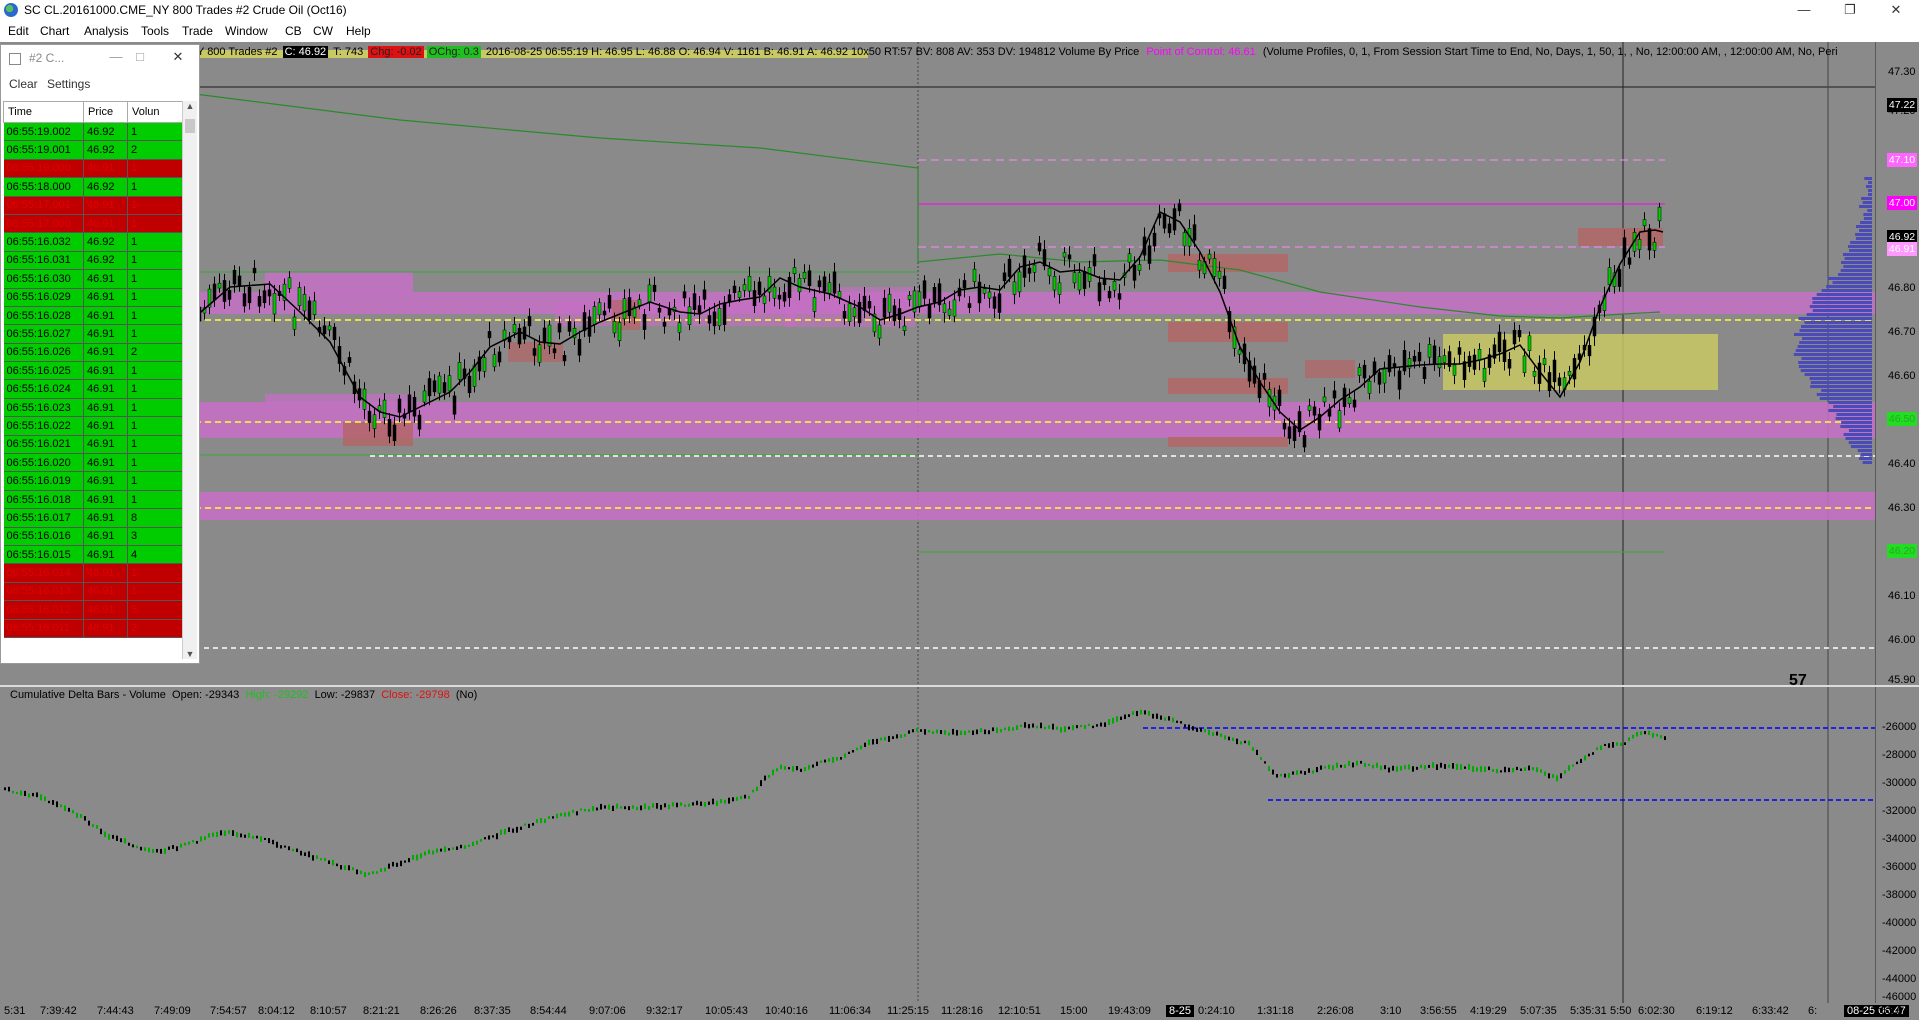  What do you see at coordinates (1850, 10) in the screenshot?
I see `restore-button: ❐` at bounding box center [1850, 10].